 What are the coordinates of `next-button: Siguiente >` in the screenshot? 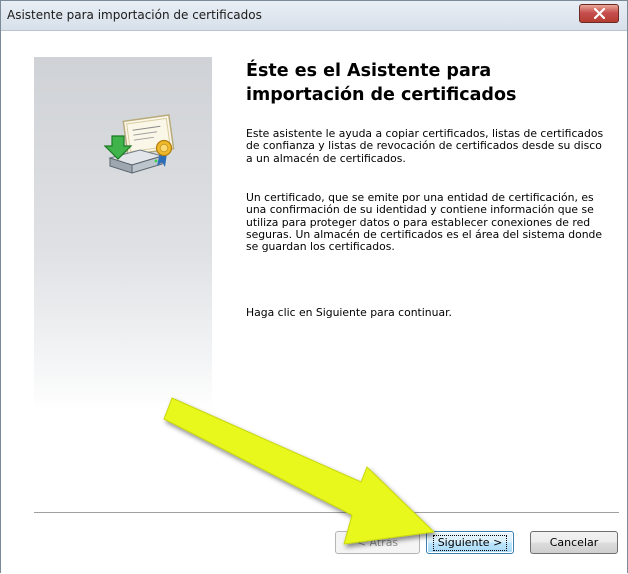 It's located at (470, 542).